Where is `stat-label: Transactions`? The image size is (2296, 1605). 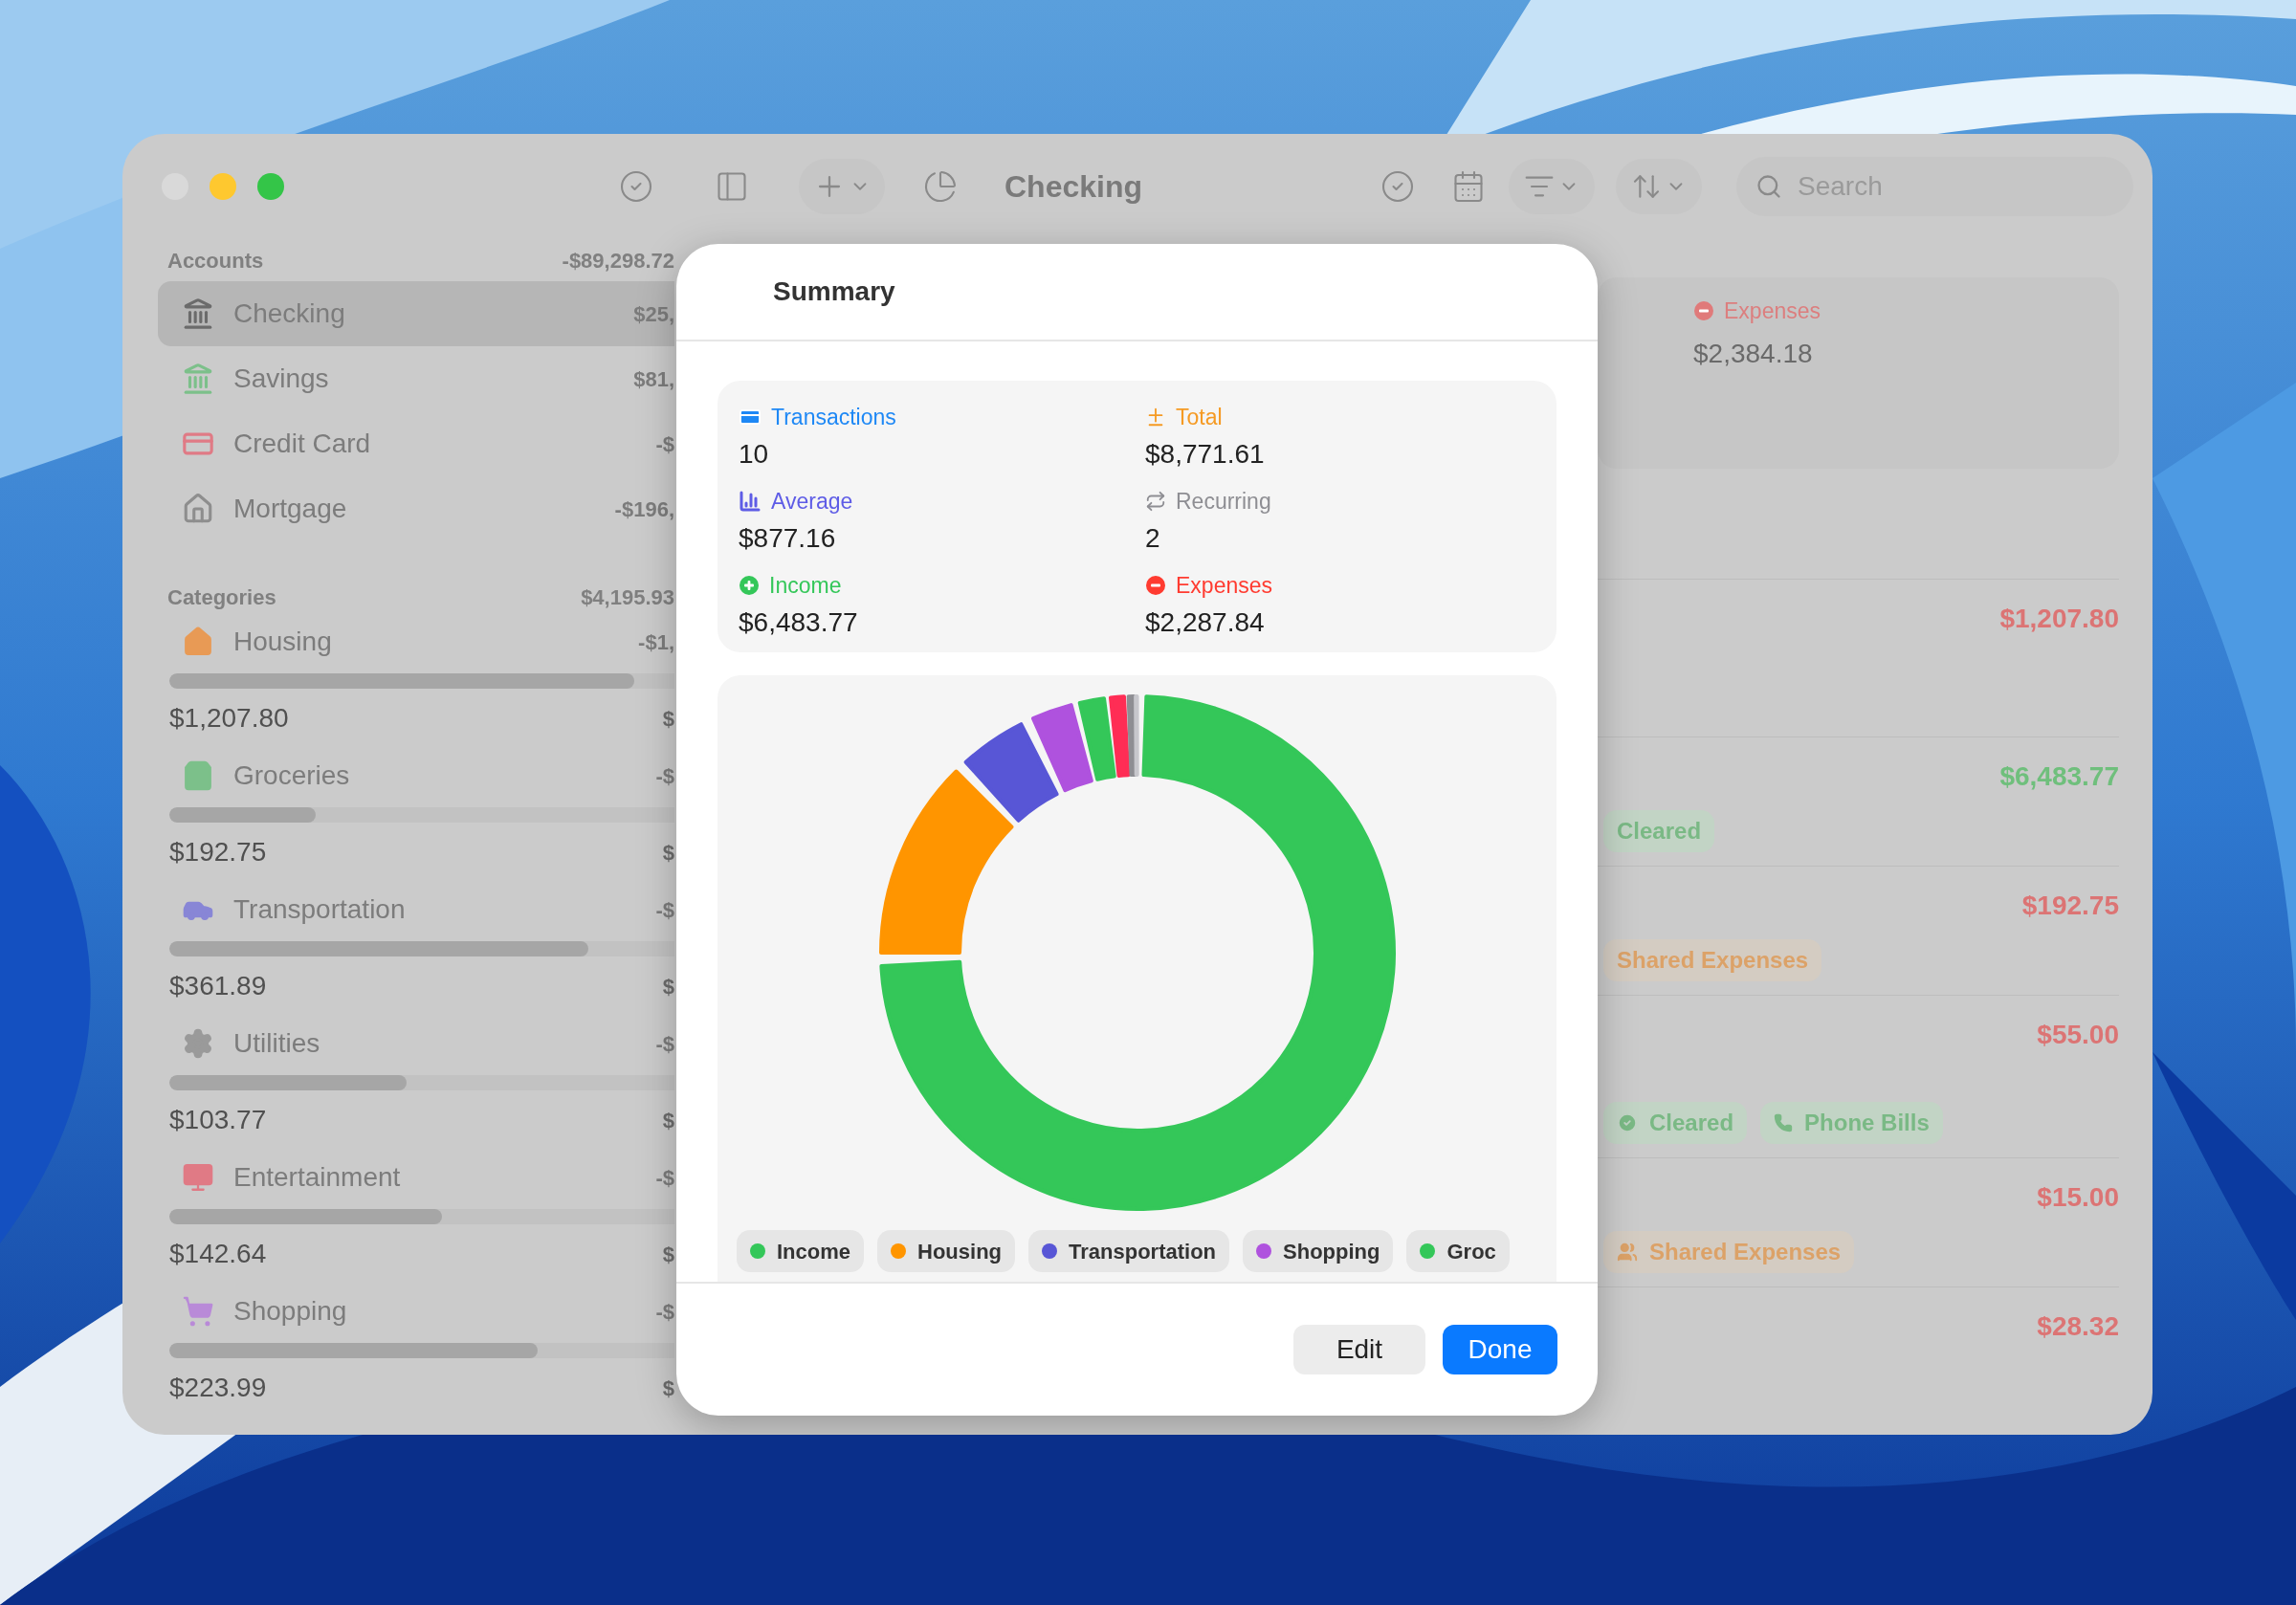 stat-label: Transactions is located at coordinates (833, 417).